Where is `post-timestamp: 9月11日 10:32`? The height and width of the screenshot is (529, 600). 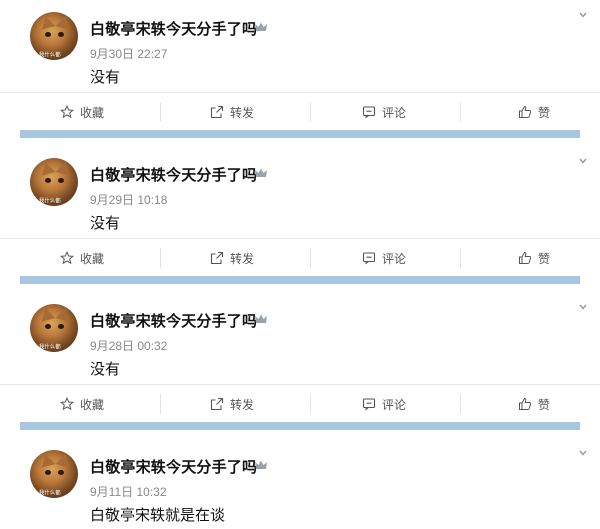 post-timestamp: 9月11日 10:32 is located at coordinates (128, 491).